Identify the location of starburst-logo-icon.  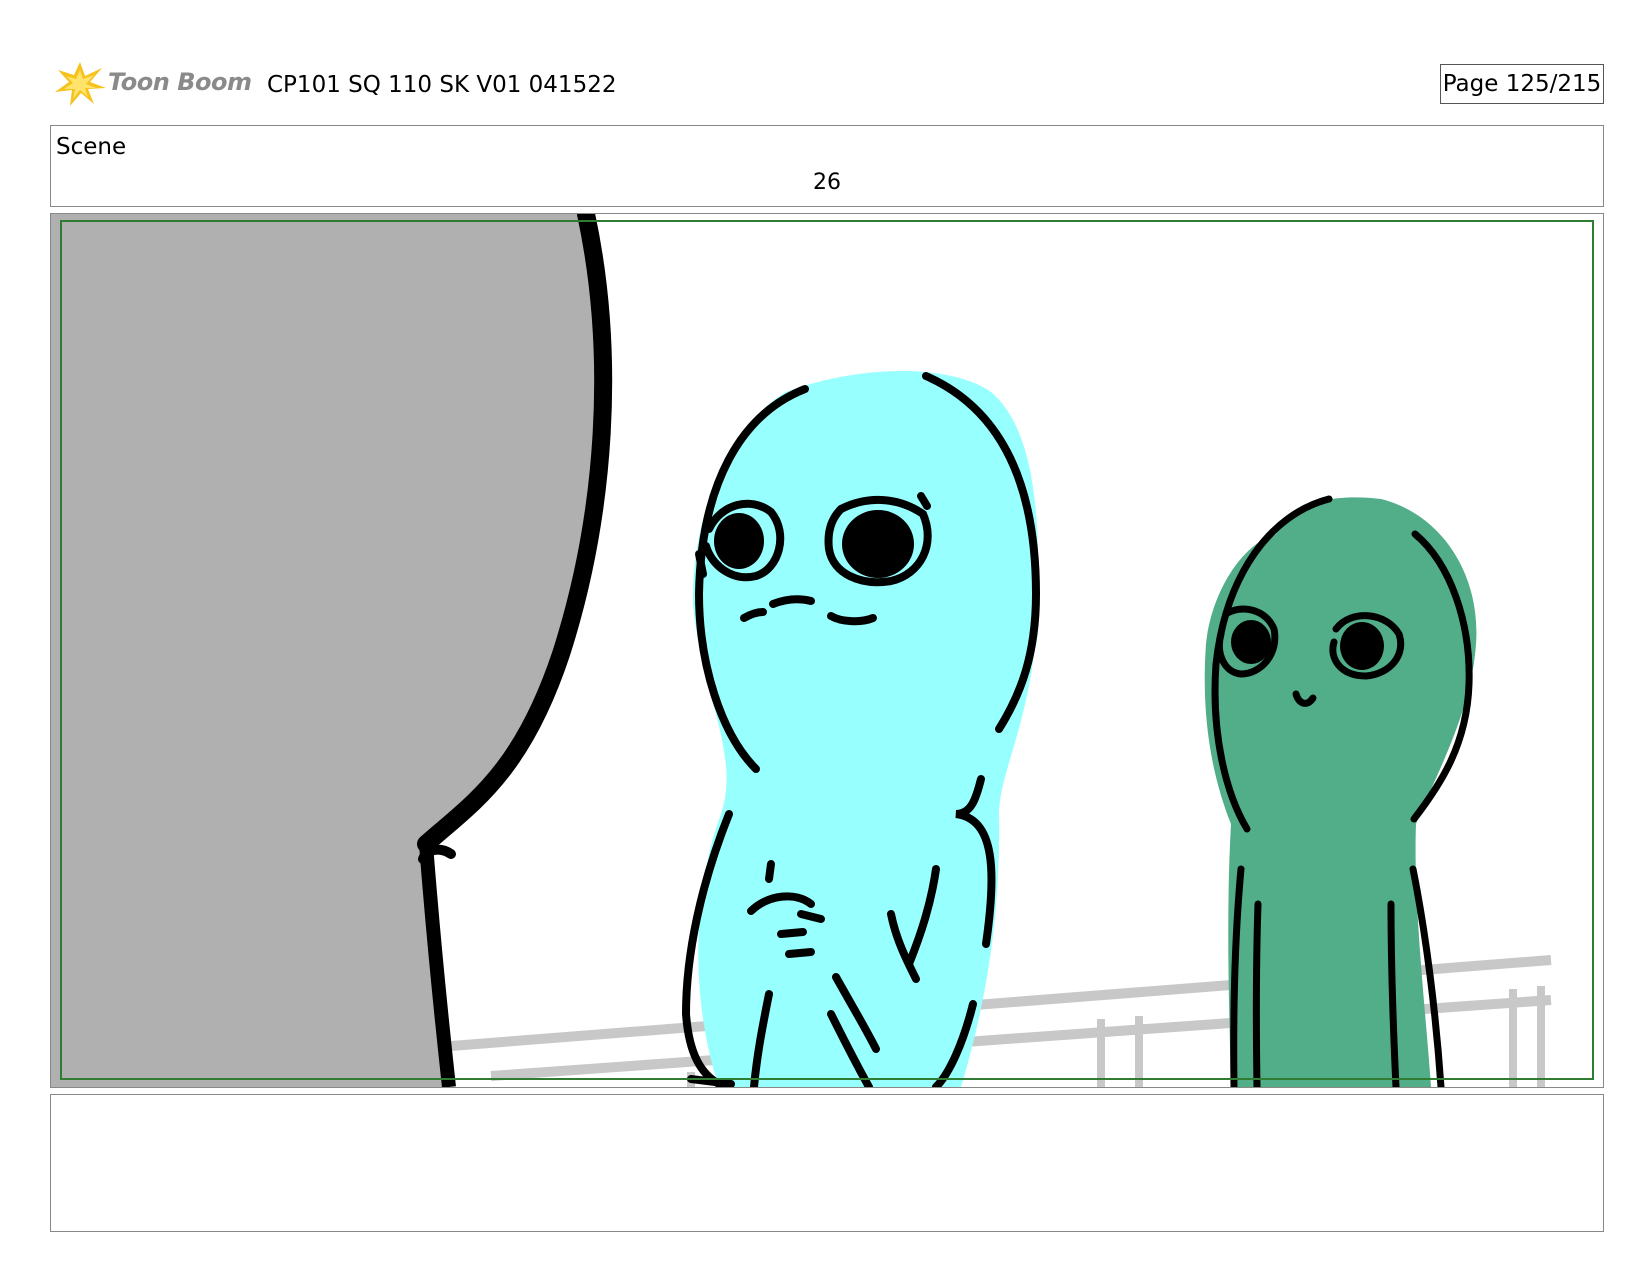
(80, 84).